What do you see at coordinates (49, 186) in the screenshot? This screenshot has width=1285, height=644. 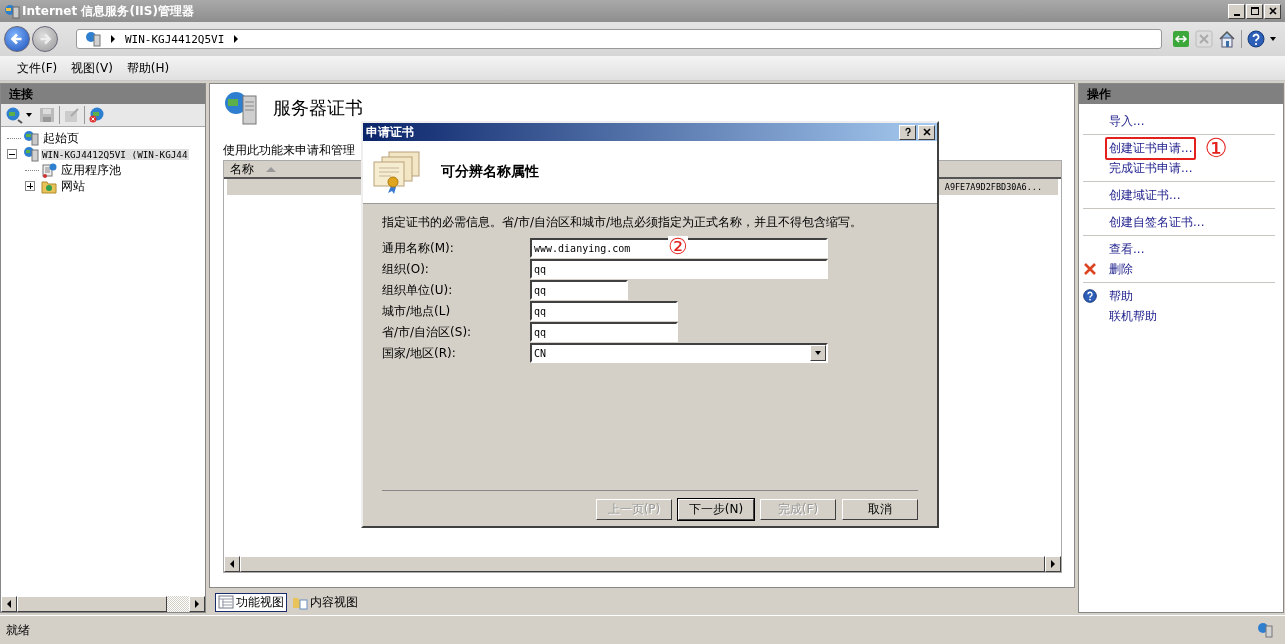 I see `folder-globe-icon` at bounding box center [49, 186].